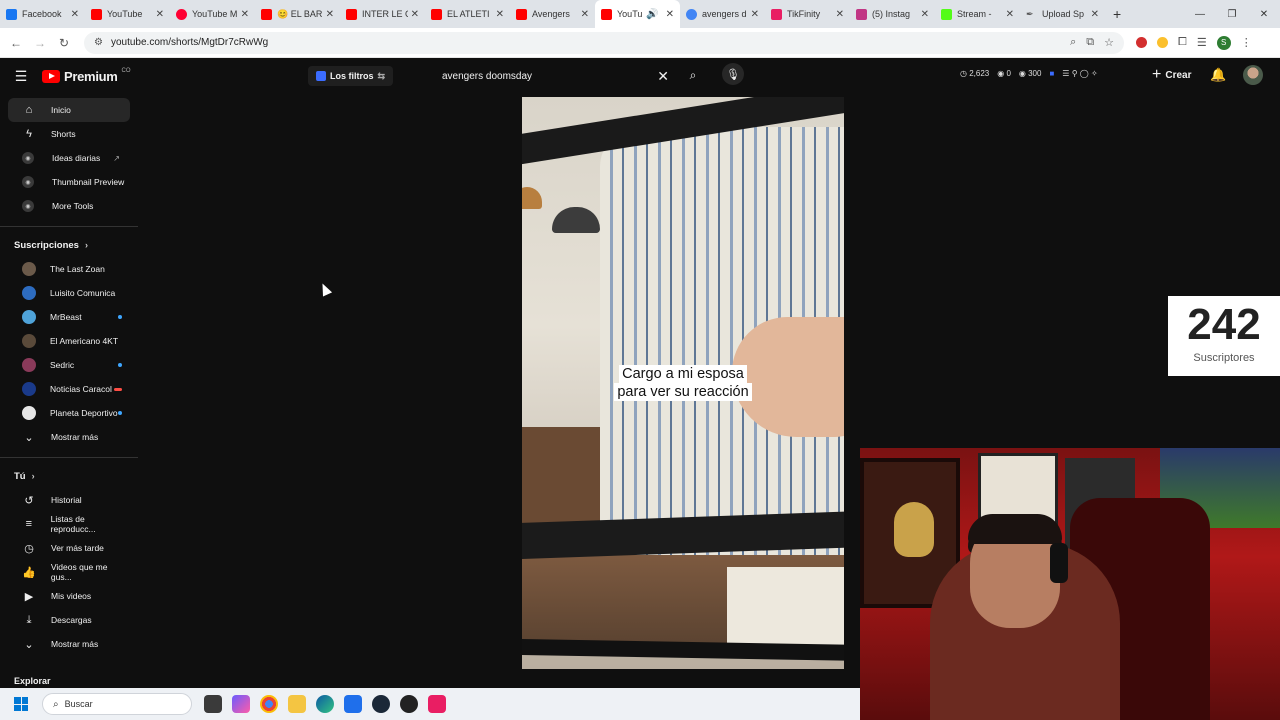  I want to click on reload-icon: ↻, so click(64, 43).